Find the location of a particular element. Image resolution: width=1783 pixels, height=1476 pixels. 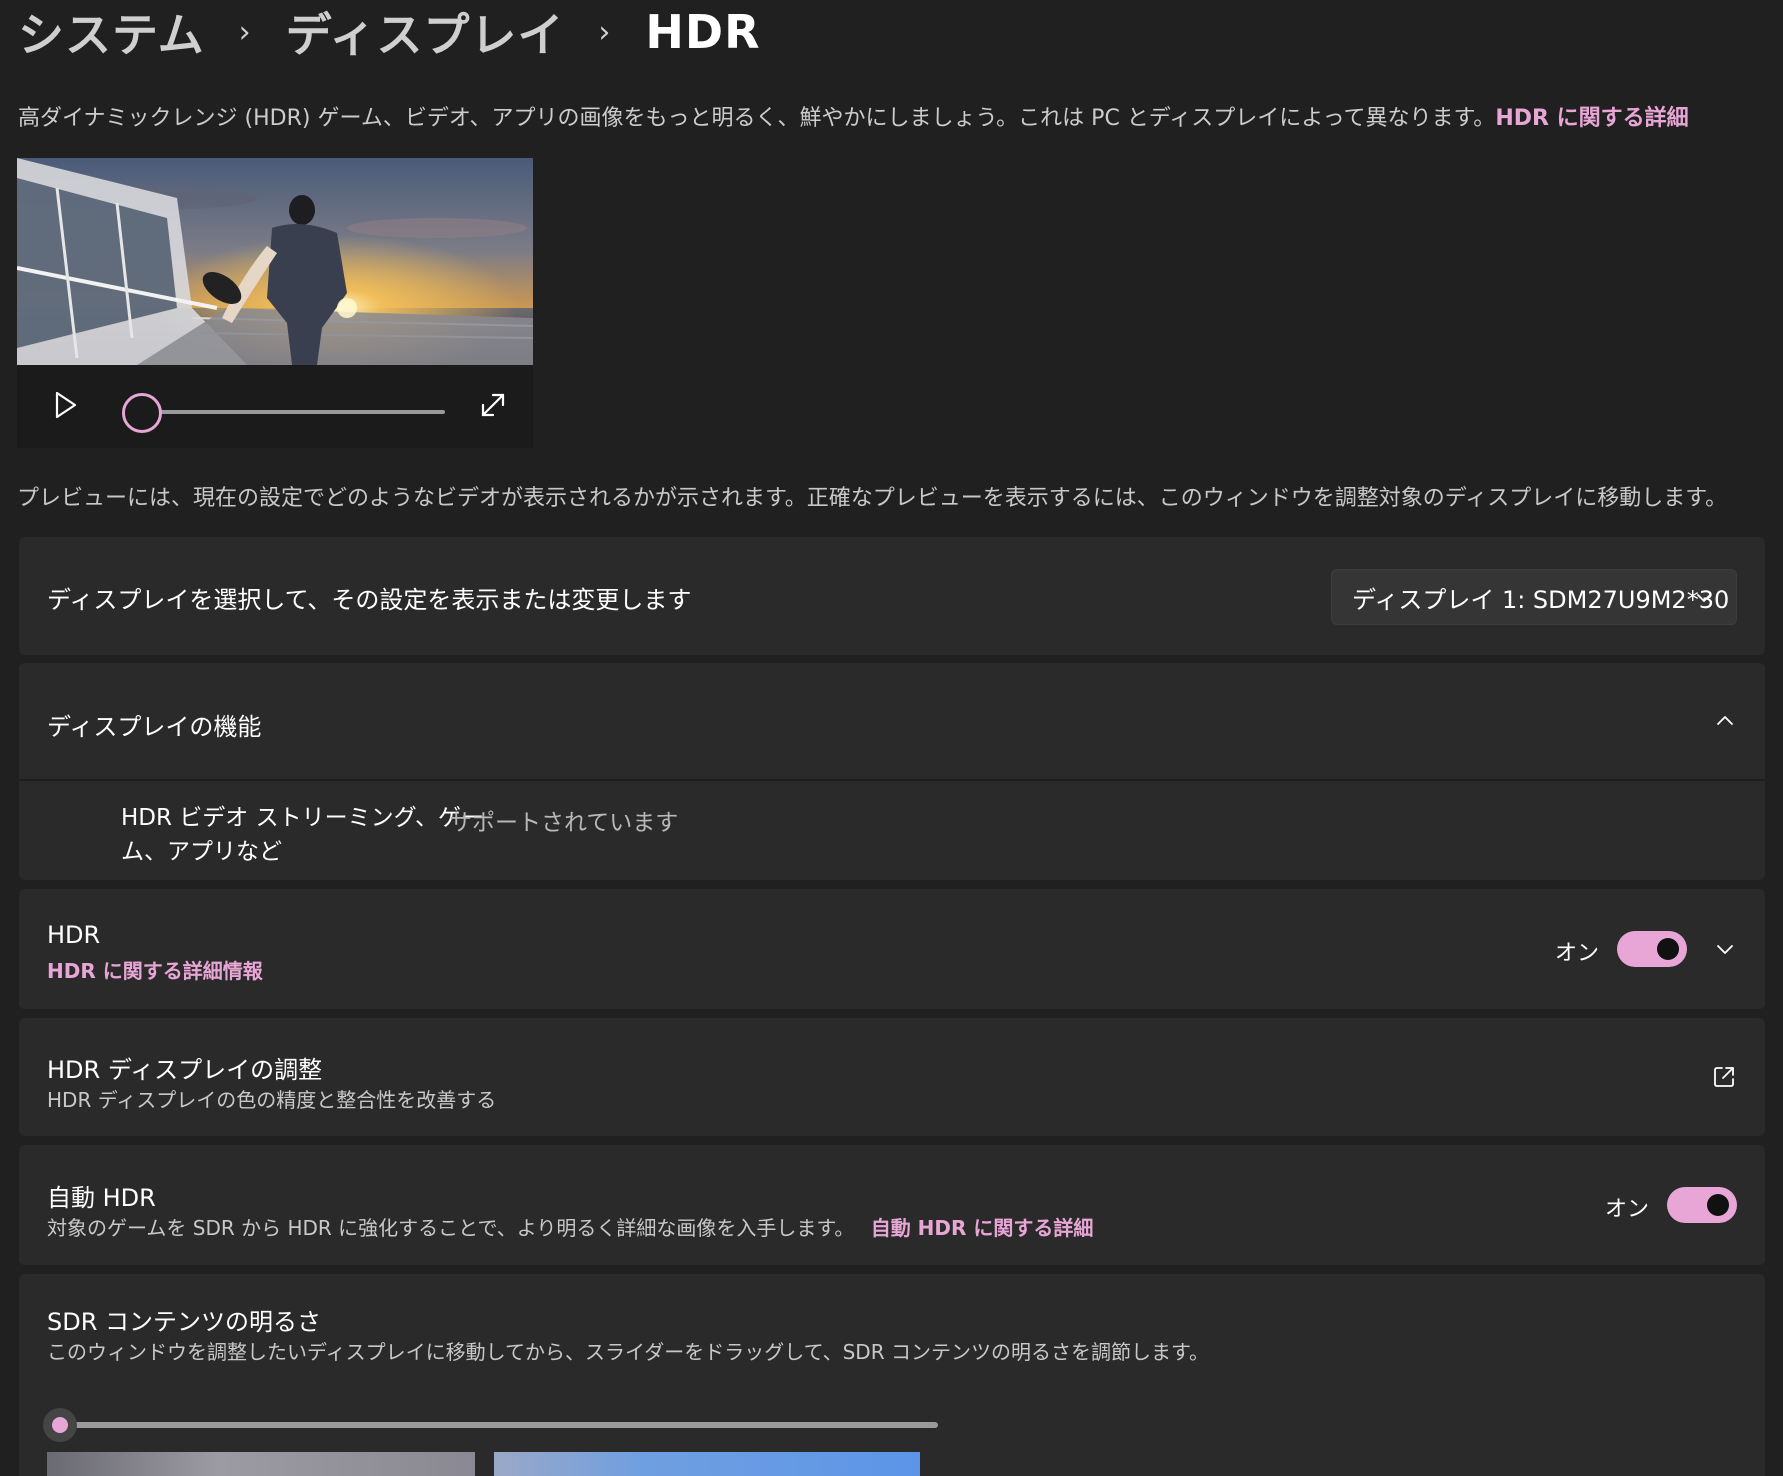

video-seek-thumb is located at coordinates (142, 413).